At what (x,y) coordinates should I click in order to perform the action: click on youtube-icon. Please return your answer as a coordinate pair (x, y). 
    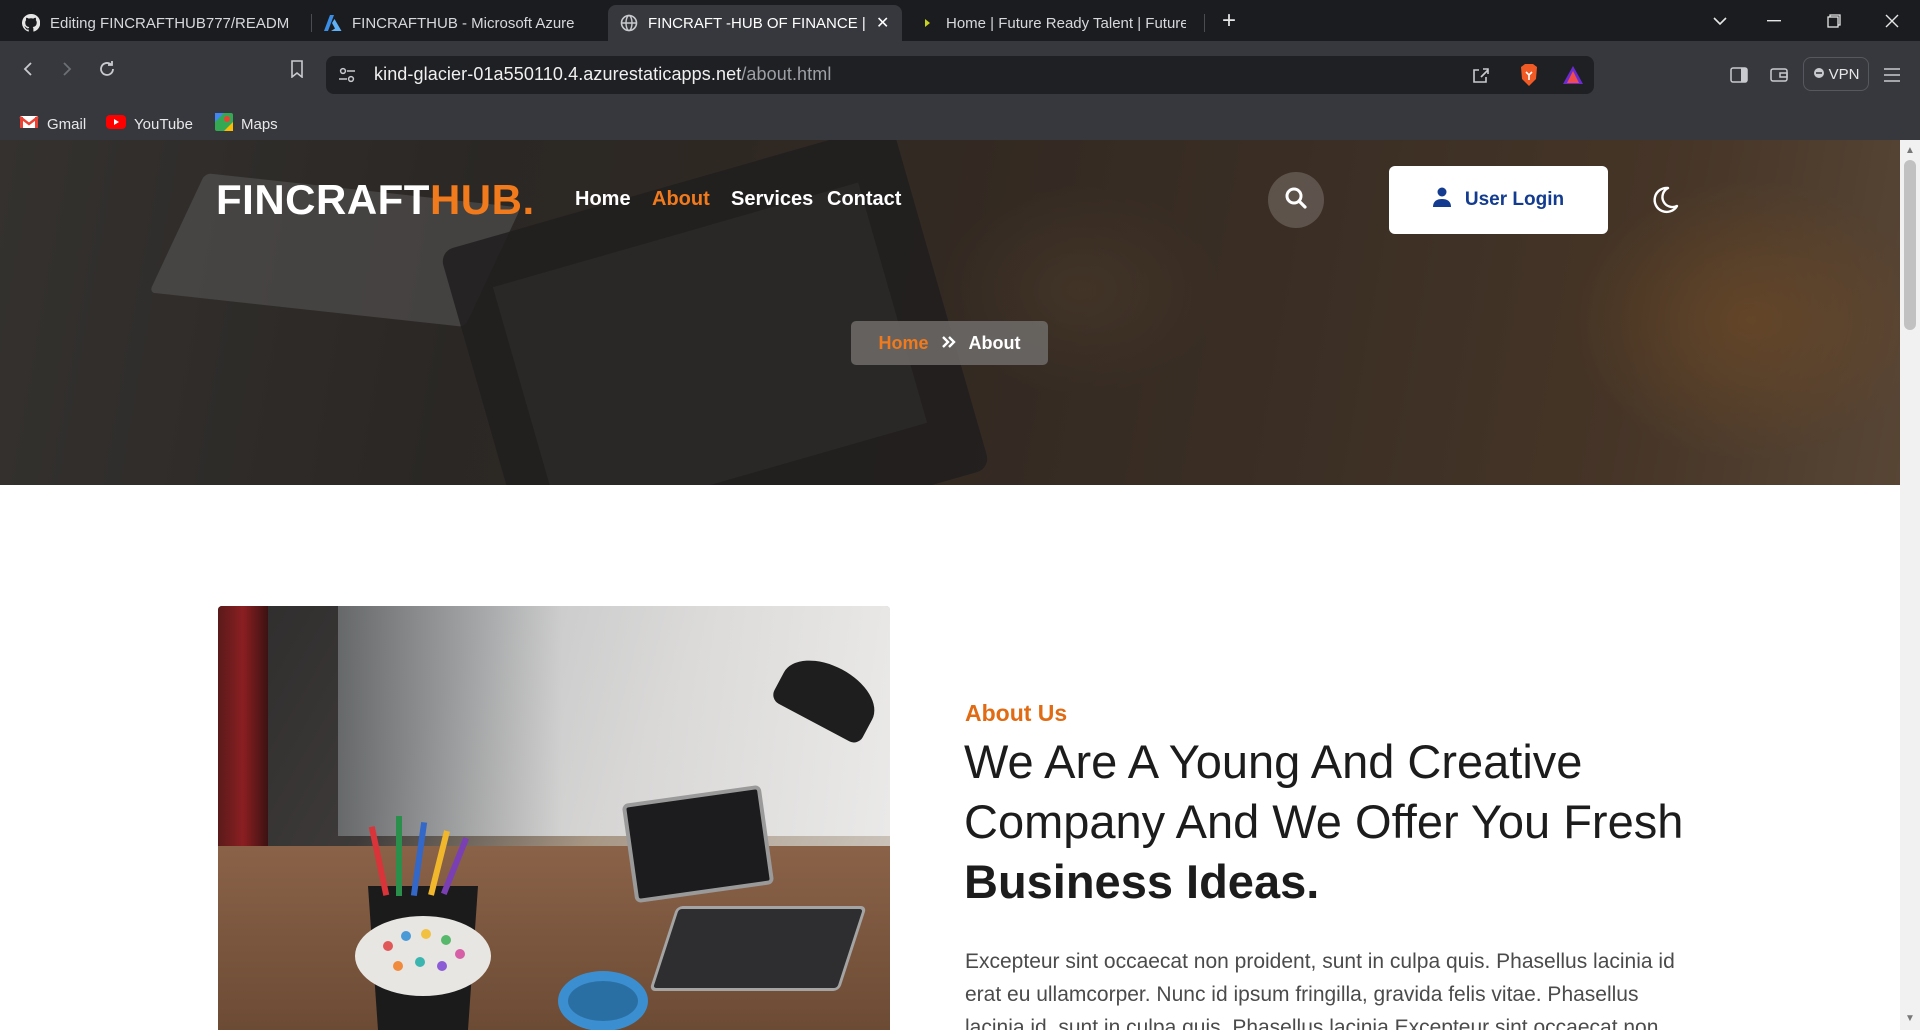
    Looking at the image, I should click on (116, 124).